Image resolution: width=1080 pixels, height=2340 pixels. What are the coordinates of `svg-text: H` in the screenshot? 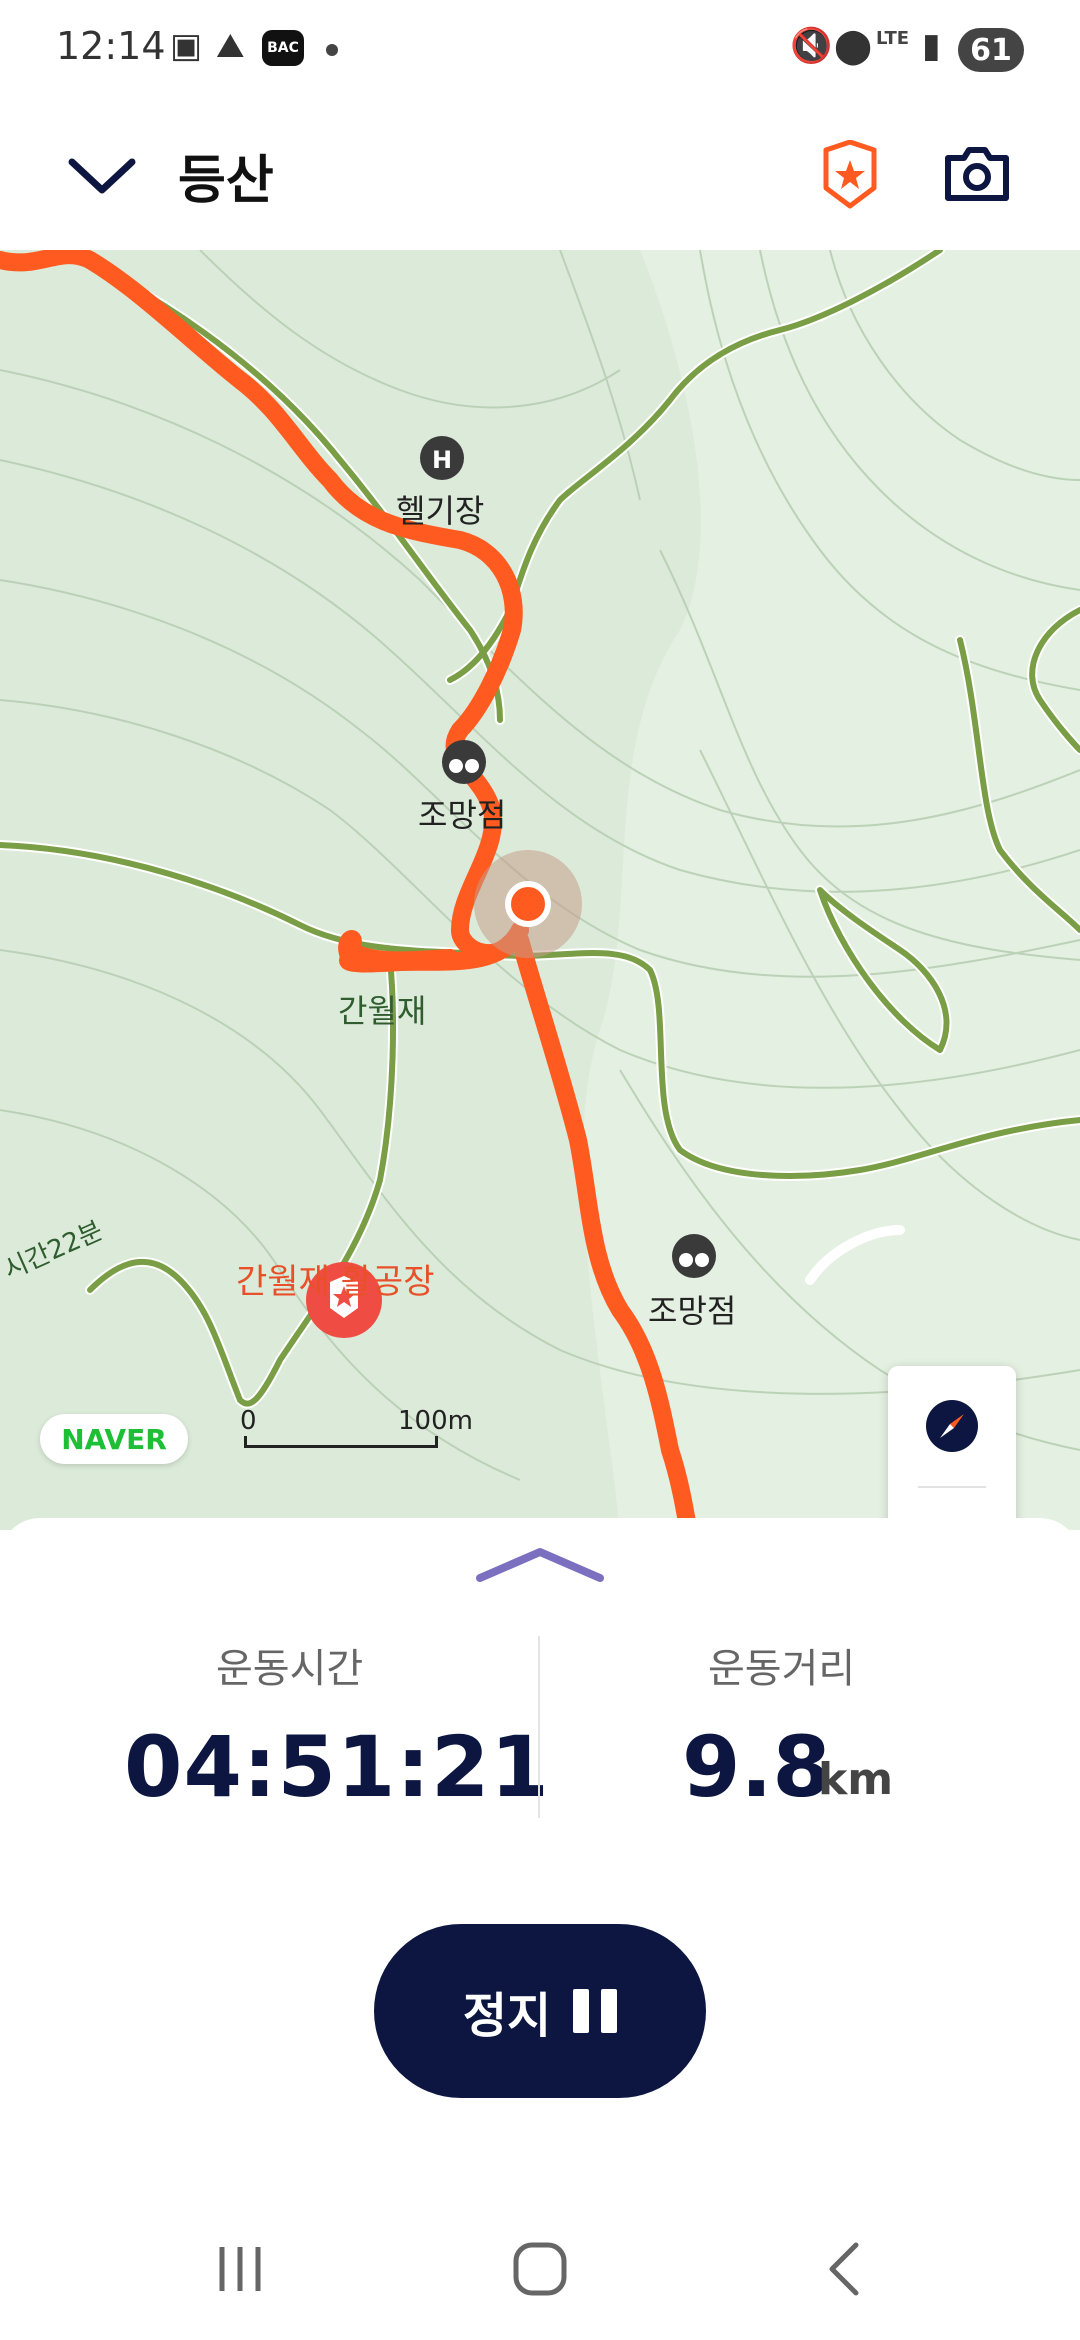 It's located at (442, 460).